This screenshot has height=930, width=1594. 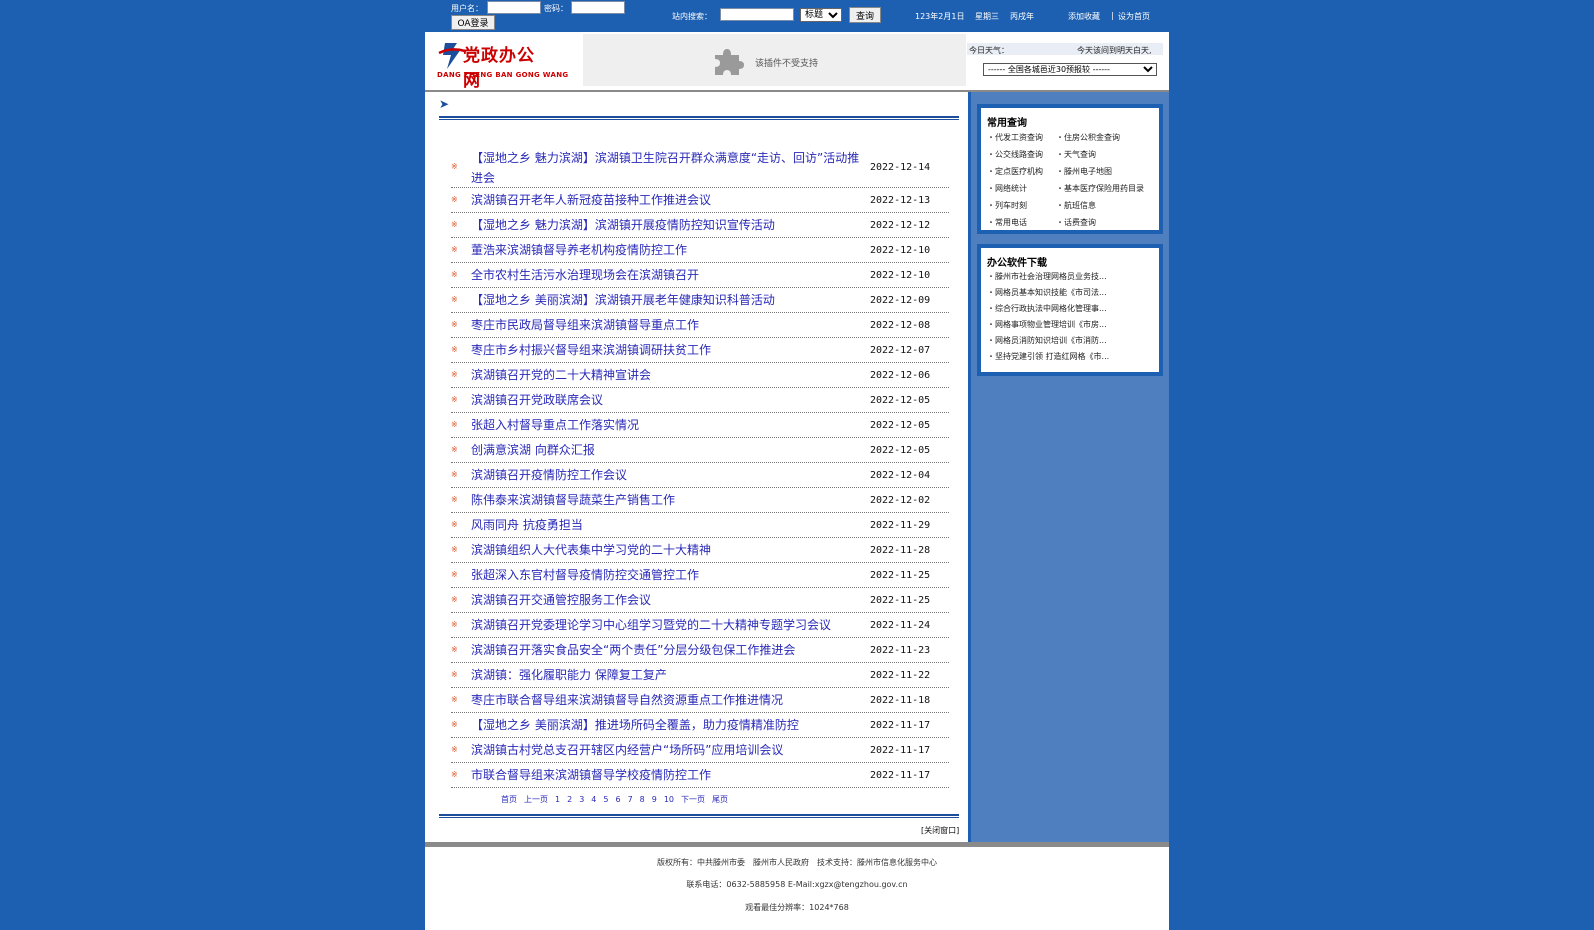 What do you see at coordinates (509, 799) in the screenshot?
I see `first-page-link: 首页` at bounding box center [509, 799].